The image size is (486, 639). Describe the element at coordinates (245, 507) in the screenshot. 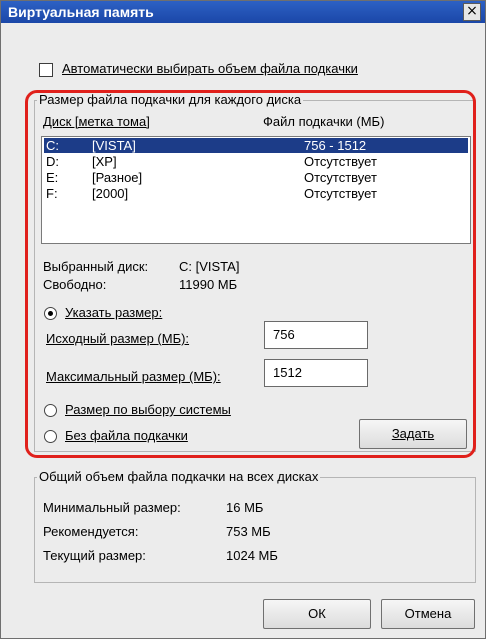

I see `min-size-value: 16 МБ` at that location.